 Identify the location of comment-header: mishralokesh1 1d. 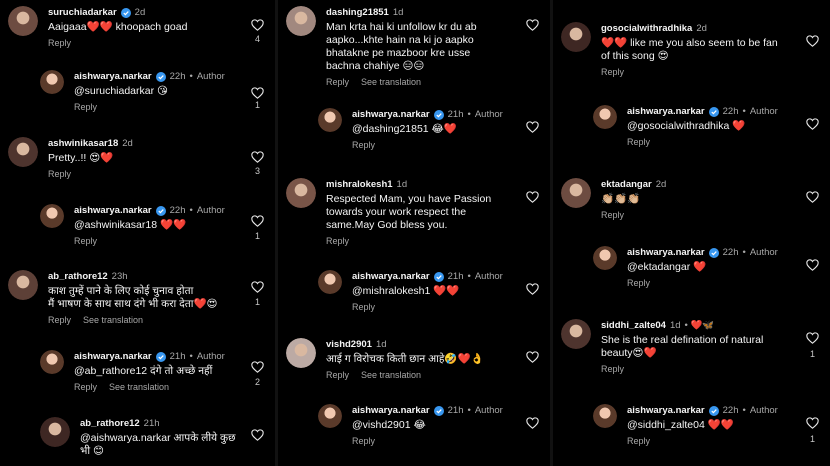
(366, 184).